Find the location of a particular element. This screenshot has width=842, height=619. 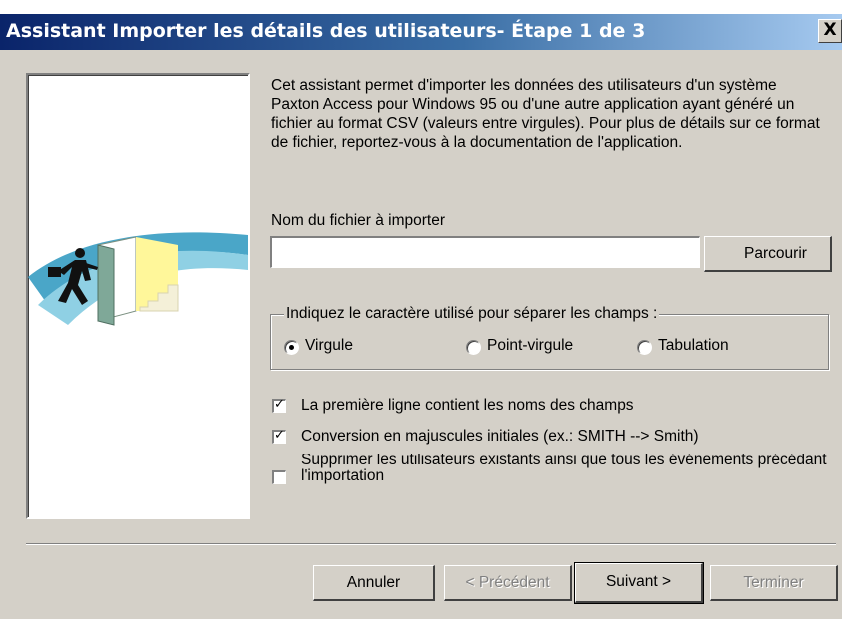

radio-selected-dot-icon is located at coordinates (291, 347).